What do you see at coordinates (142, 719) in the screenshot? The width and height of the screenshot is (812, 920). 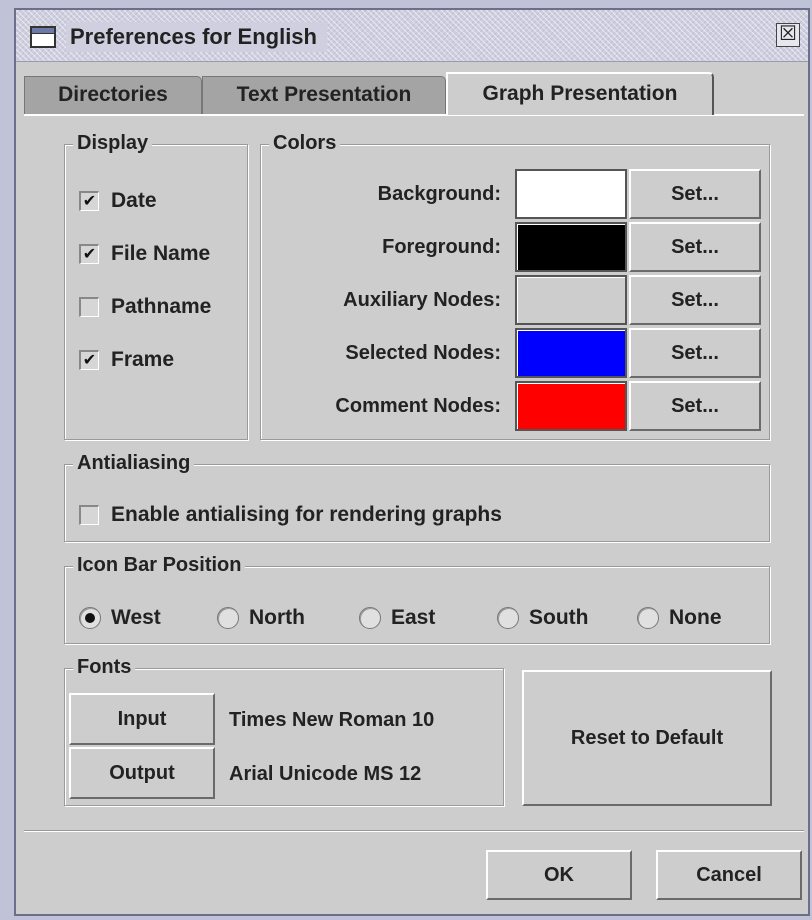 I see `input-font-button: Input` at bounding box center [142, 719].